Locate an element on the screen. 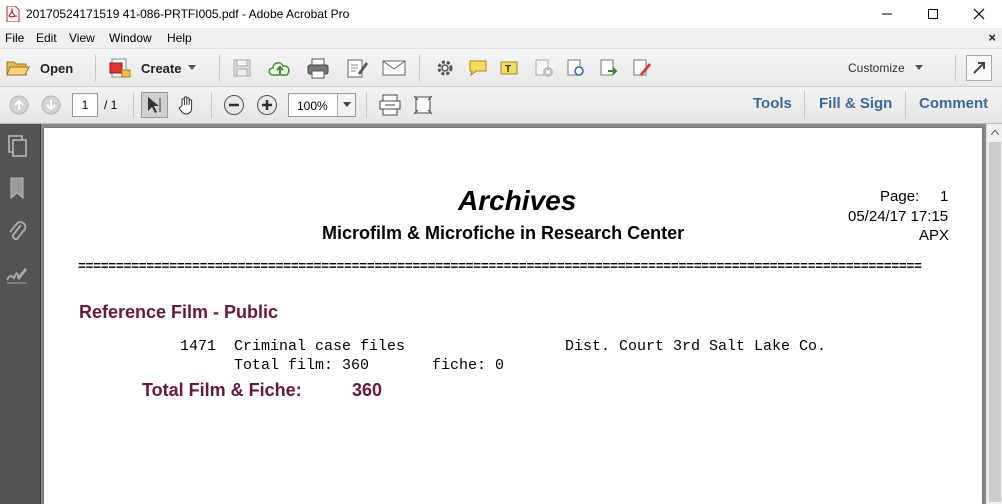 This screenshot has height=504, width=1002. create-button: Create is located at coordinates (153, 68).